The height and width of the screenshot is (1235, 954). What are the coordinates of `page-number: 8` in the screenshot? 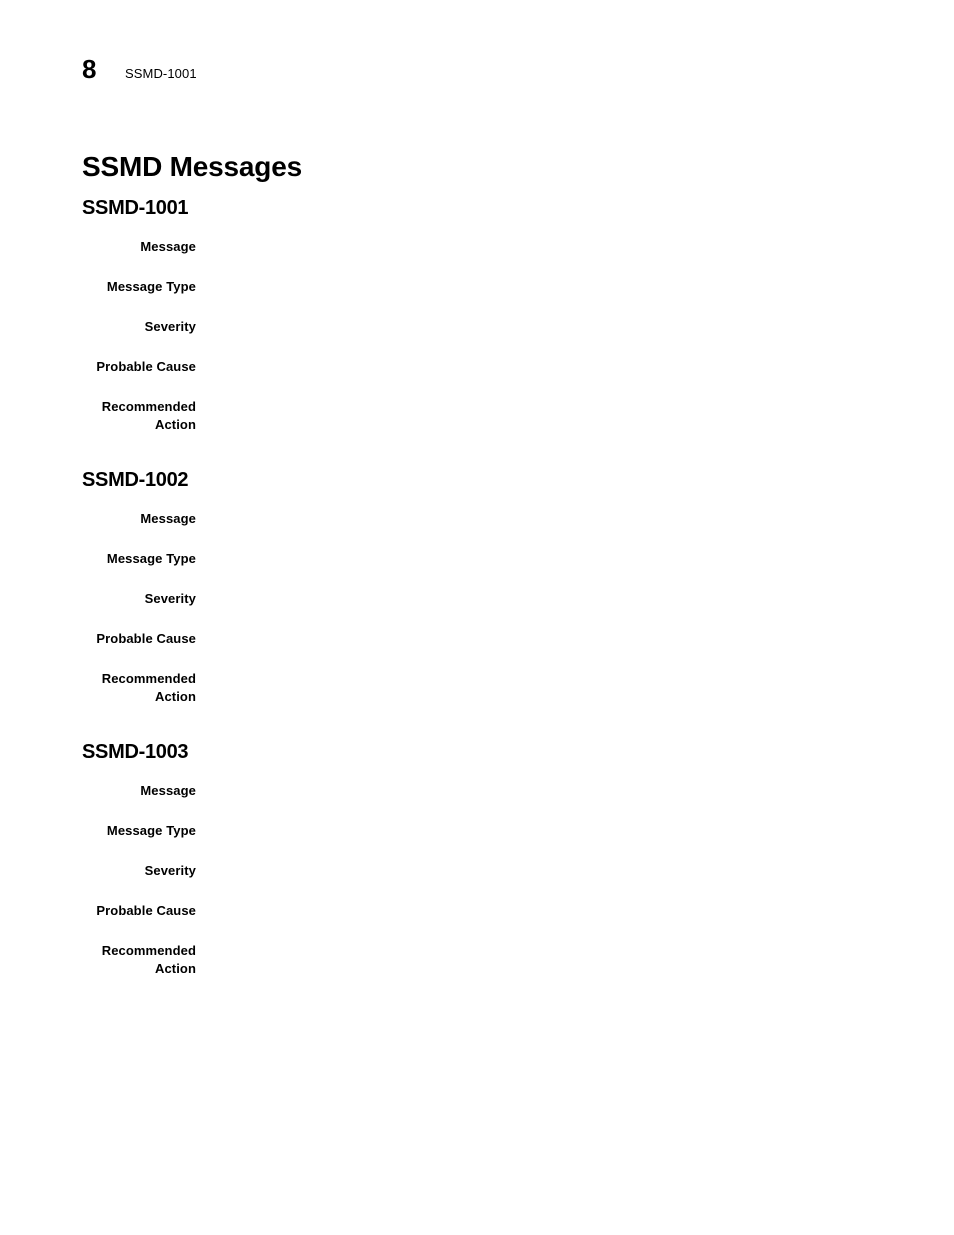 It's located at (89, 69).